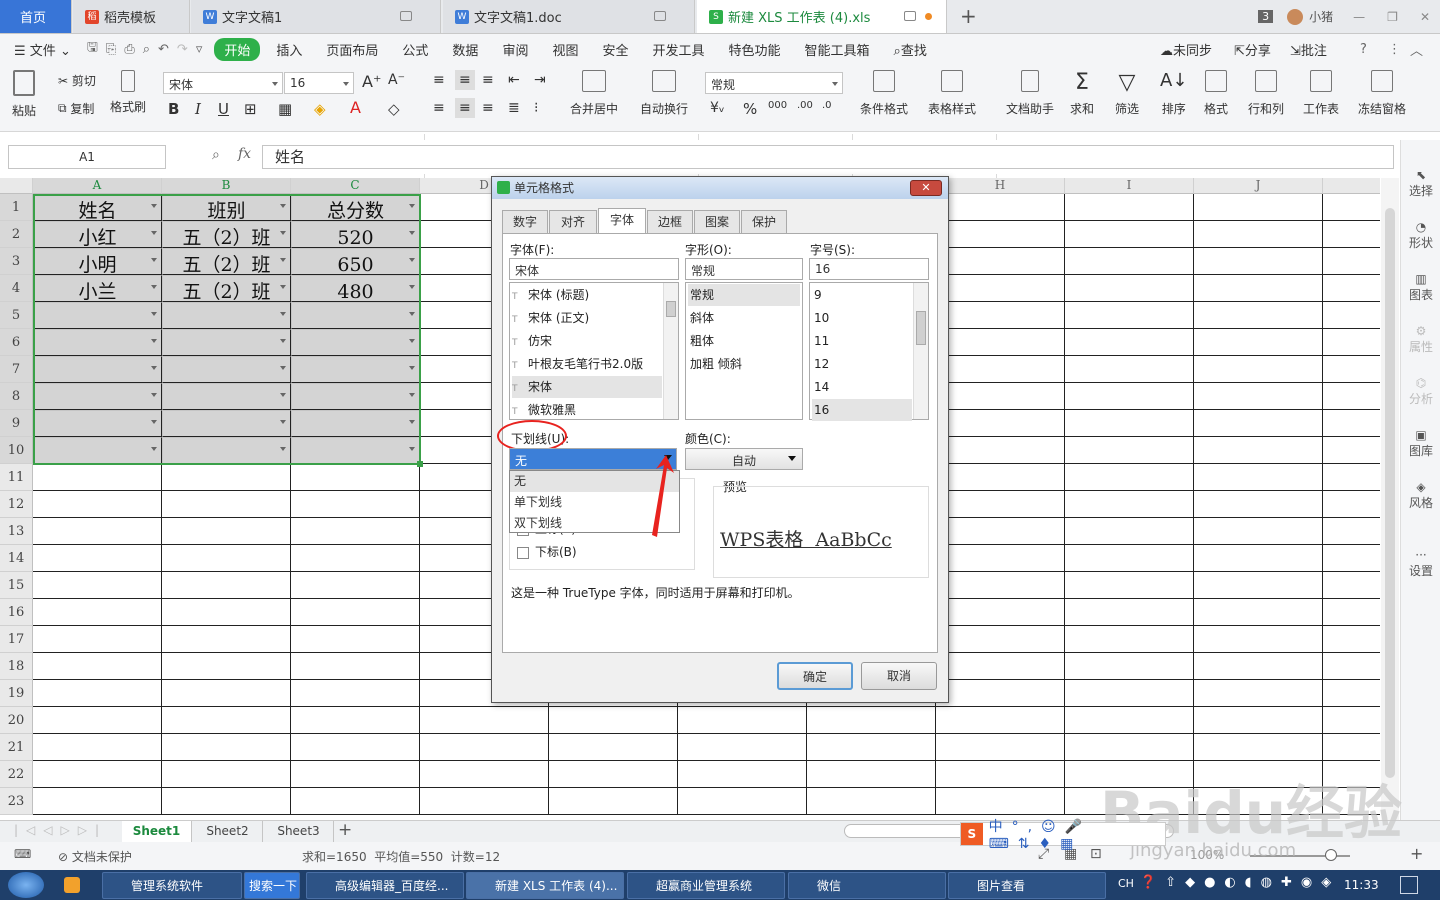 This screenshot has width=1440, height=900. I want to click on size-list-item: 9, so click(862, 295).